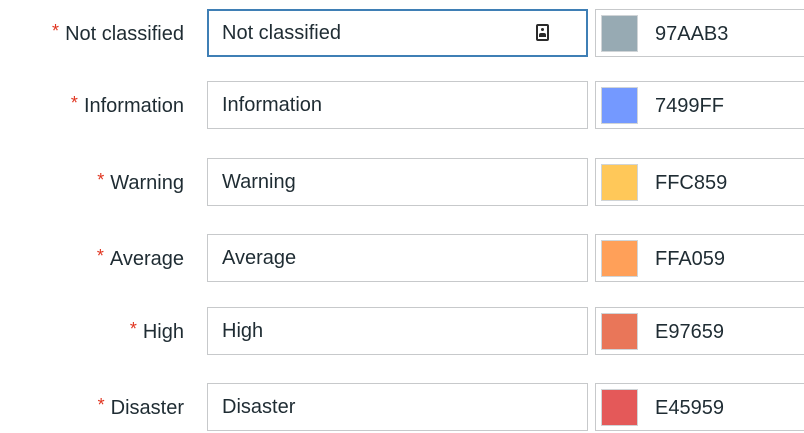  I want to click on severity-row-high: *High E97659, so click(402, 332).